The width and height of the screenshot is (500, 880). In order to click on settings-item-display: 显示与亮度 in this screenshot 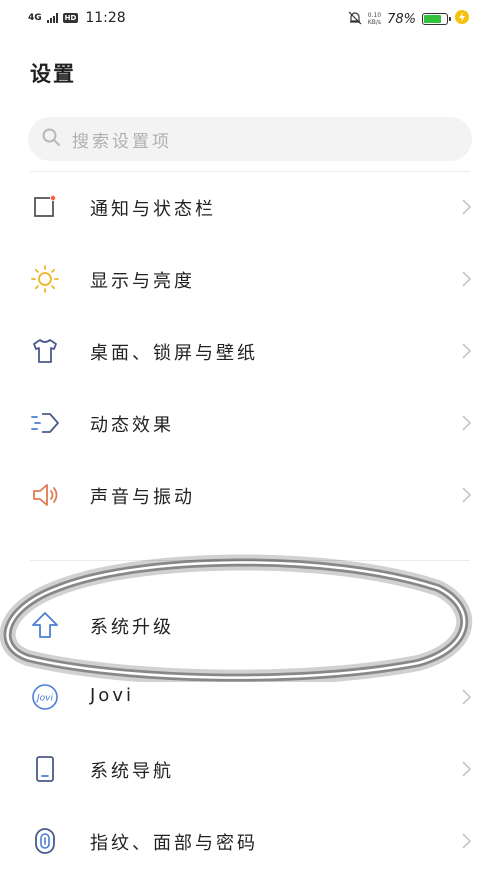, I will do `click(250, 279)`.